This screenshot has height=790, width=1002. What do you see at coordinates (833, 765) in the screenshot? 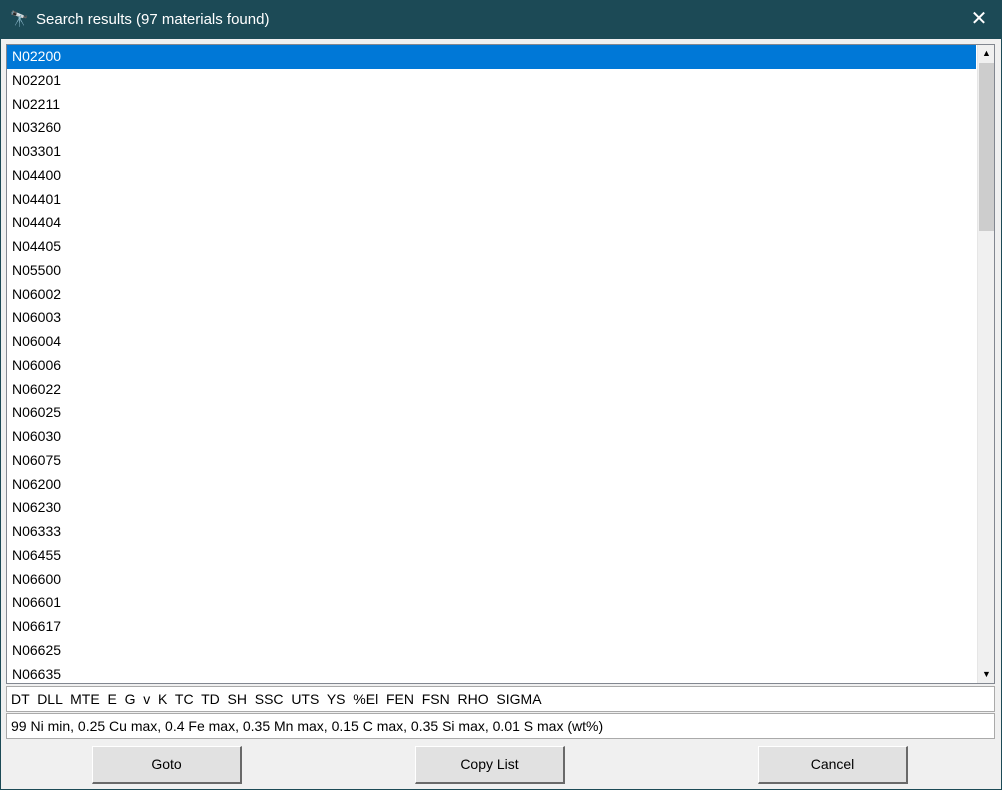
I see `cancel-button: Cancel` at bounding box center [833, 765].